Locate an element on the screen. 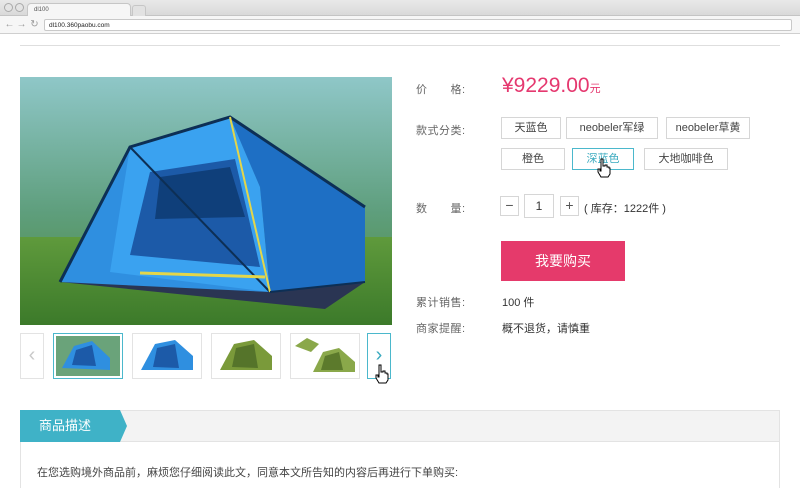  chevron-right-icon: › is located at coordinates (379, 355).